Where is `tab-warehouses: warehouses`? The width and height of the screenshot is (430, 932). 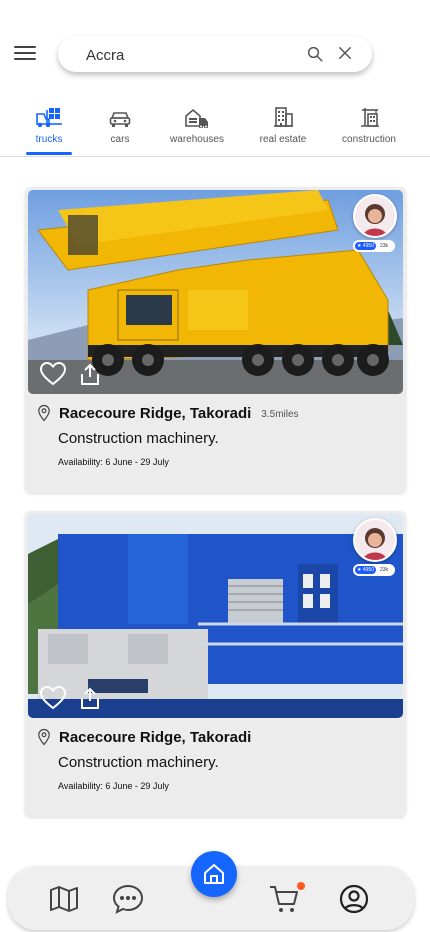 tab-warehouses: warehouses is located at coordinates (197, 130).